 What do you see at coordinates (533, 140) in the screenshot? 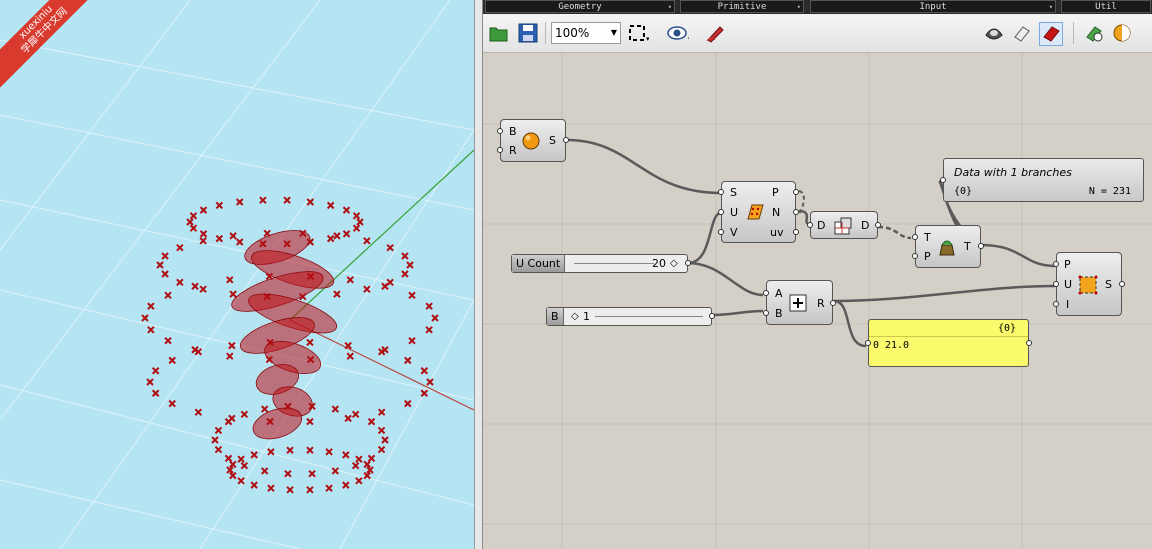
I see `sphere-component: B R S` at bounding box center [533, 140].